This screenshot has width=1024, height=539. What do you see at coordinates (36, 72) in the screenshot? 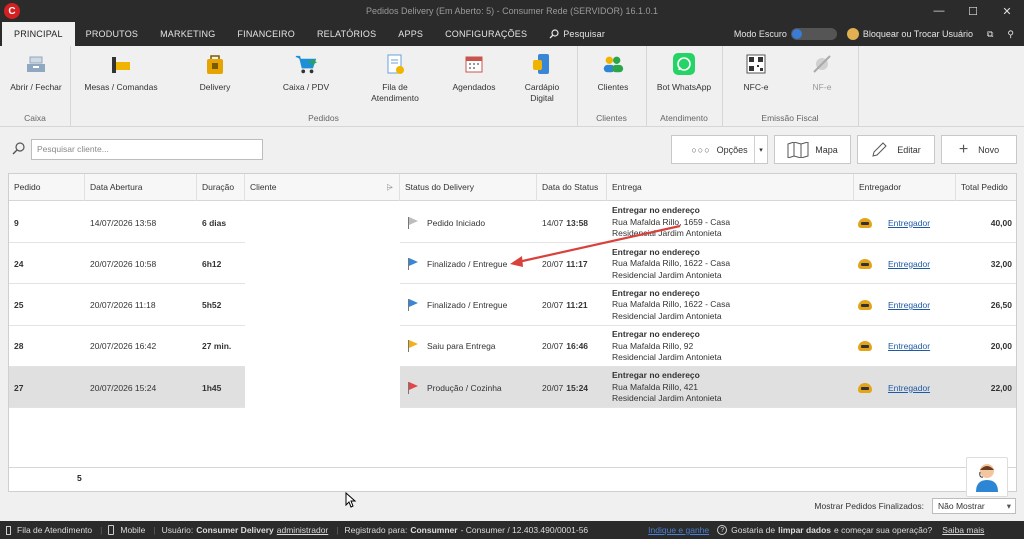
I see `abrir-fechar-button: Abrir / Fechar` at bounding box center [36, 72].